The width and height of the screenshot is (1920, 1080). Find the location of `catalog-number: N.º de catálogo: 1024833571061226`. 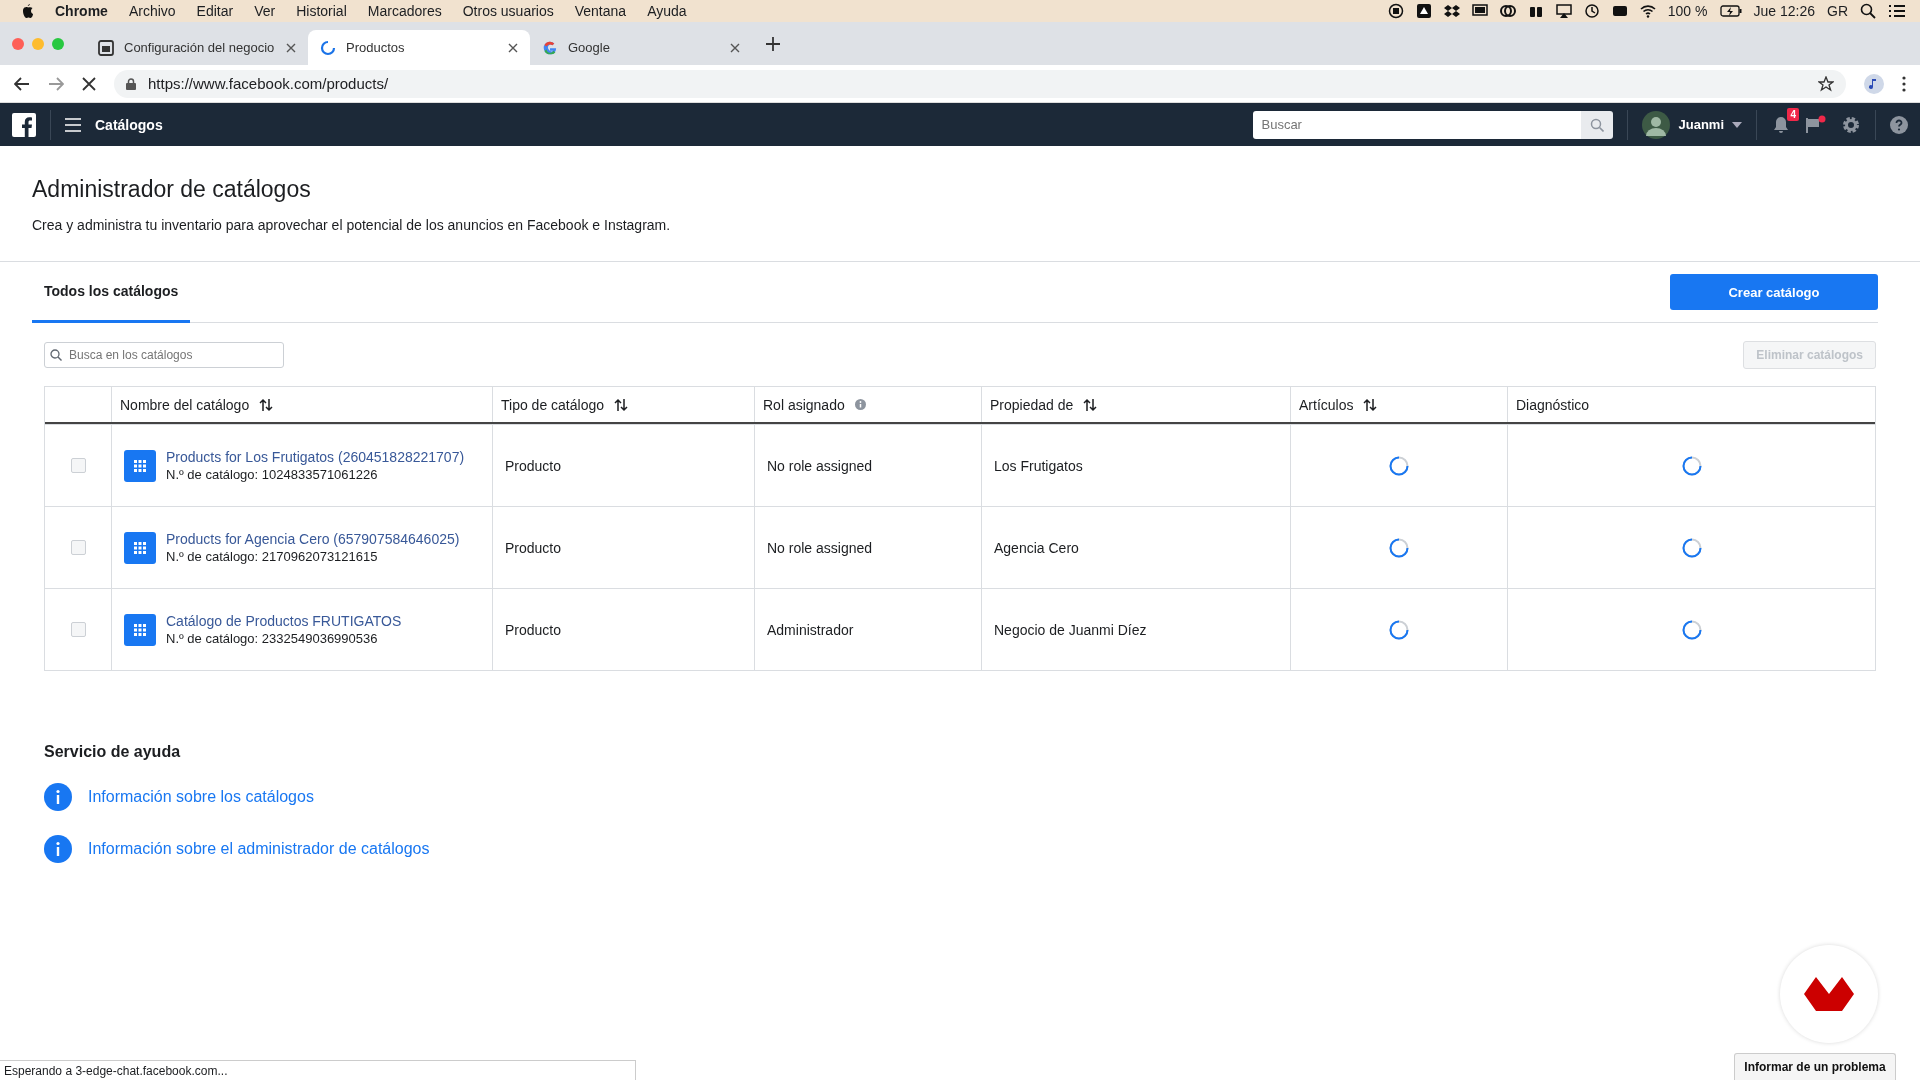

catalog-number: N.º de catálogo: 1024833571061226 is located at coordinates (272, 474).